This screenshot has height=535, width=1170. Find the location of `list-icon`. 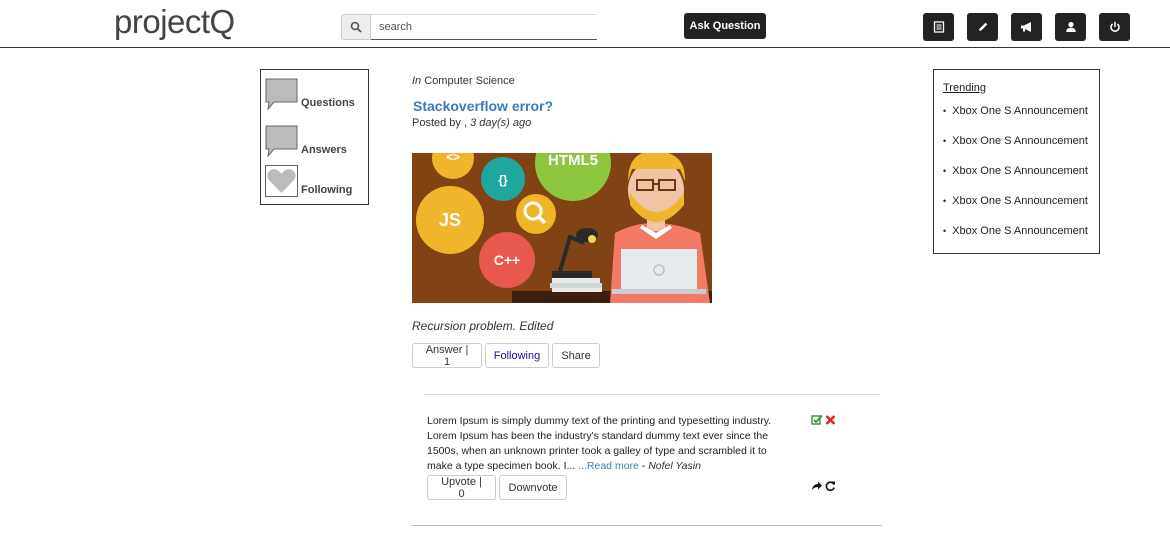

list-icon is located at coordinates (938, 27).